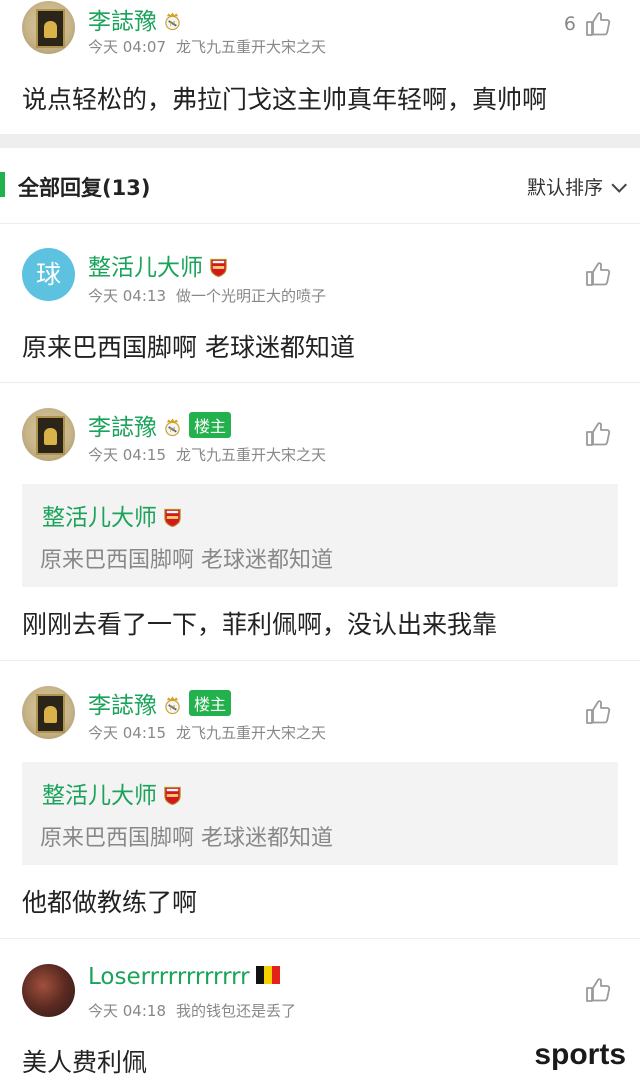 This screenshot has width=640, height=1084. What do you see at coordinates (260, 624) in the screenshot?
I see `comment-text: 刚刚去看了一下，菲利佩啊，没认出来我靠` at bounding box center [260, 624].